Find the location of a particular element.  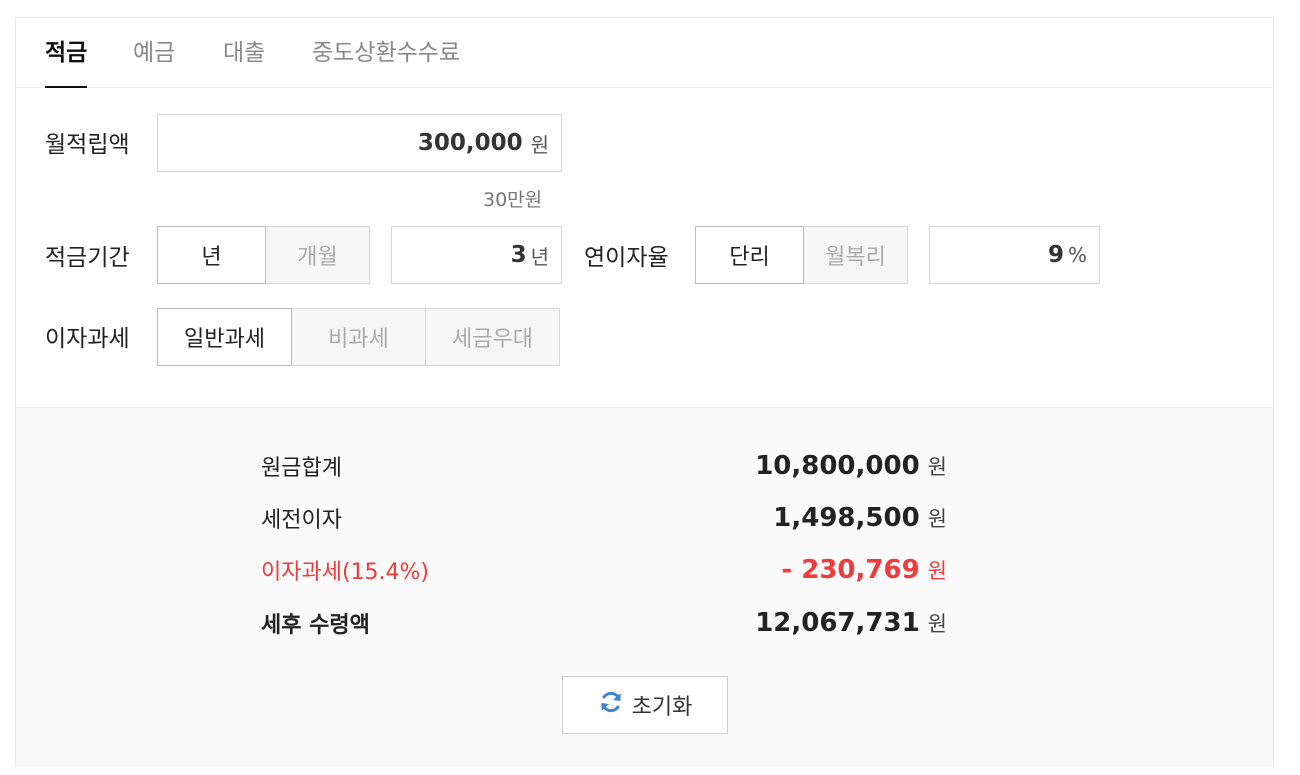

monthly-amount-input: 300,000 원 is located at coordinates (359, 143).